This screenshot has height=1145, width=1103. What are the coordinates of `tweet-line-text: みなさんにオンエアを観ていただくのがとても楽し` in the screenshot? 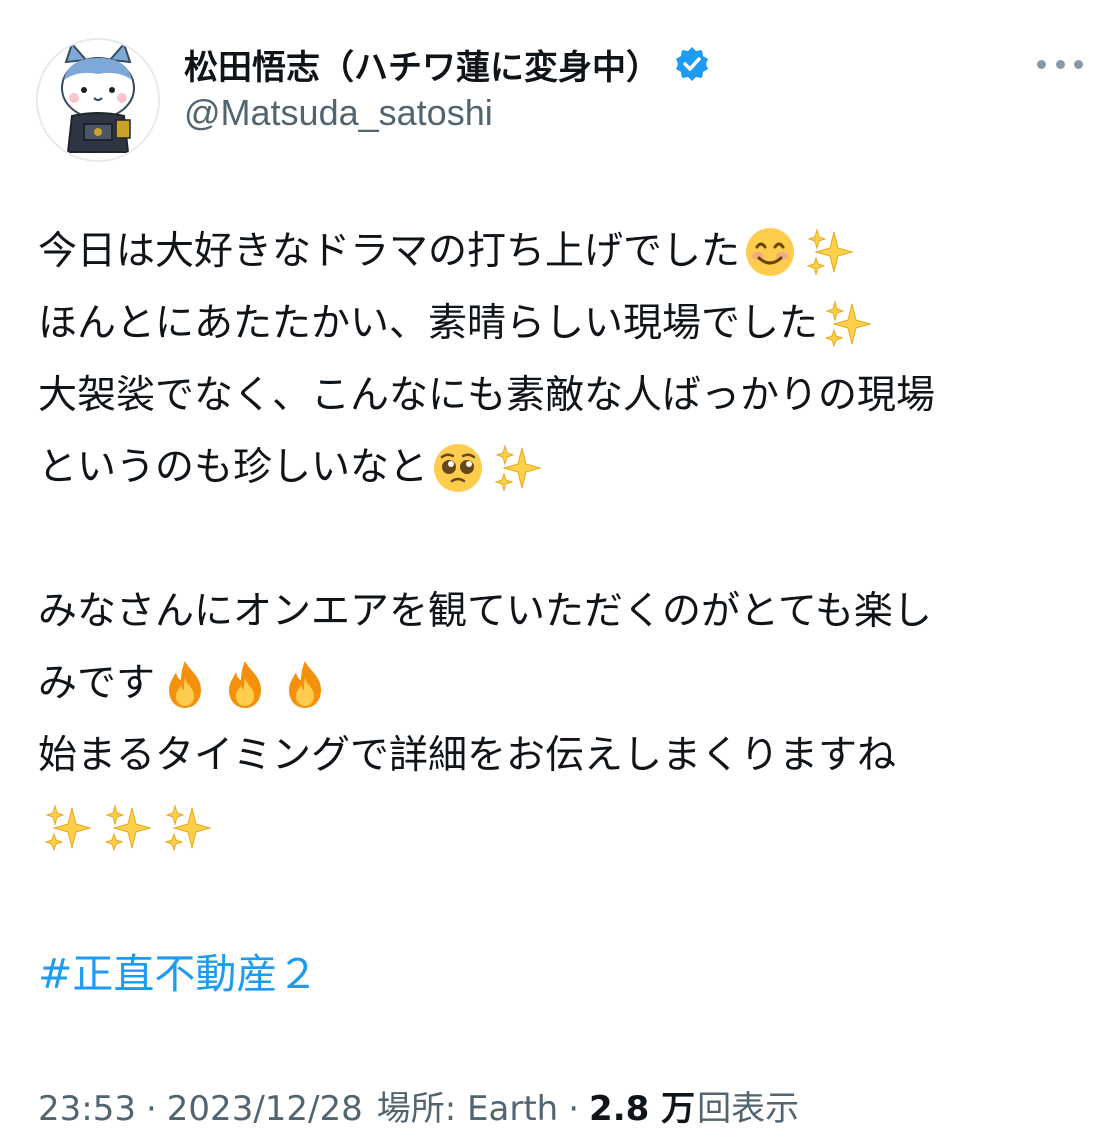 It's located at (485, 611).